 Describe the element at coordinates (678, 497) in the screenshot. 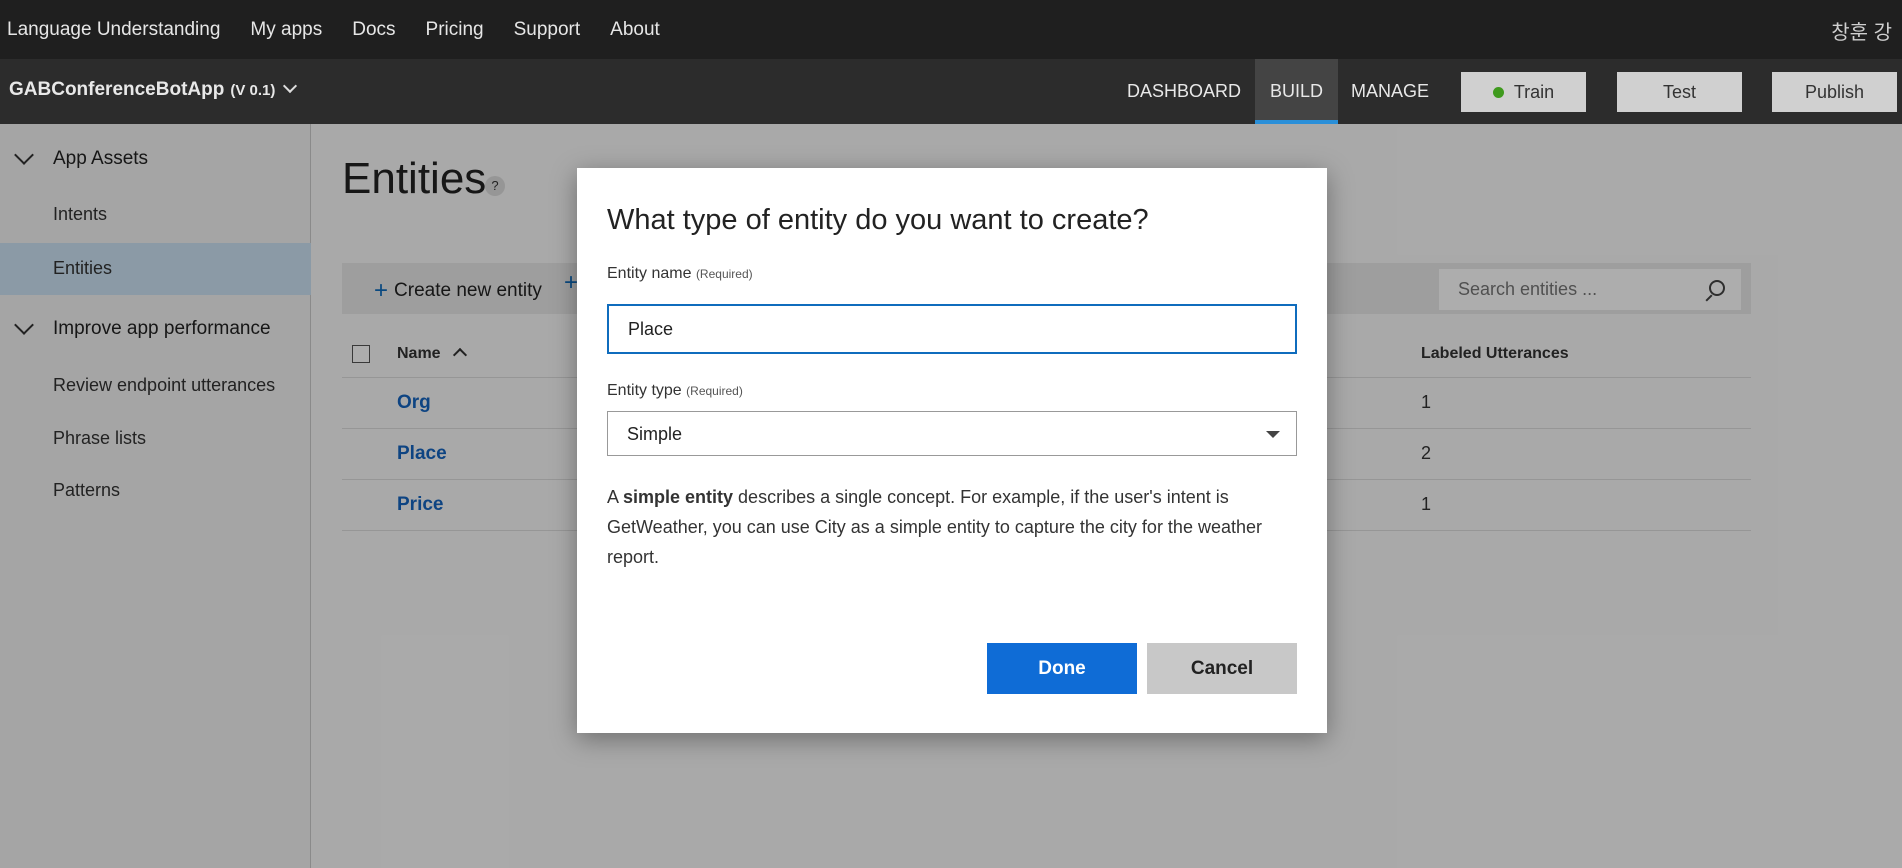

I see `desc-bold: simple entity` at that location.